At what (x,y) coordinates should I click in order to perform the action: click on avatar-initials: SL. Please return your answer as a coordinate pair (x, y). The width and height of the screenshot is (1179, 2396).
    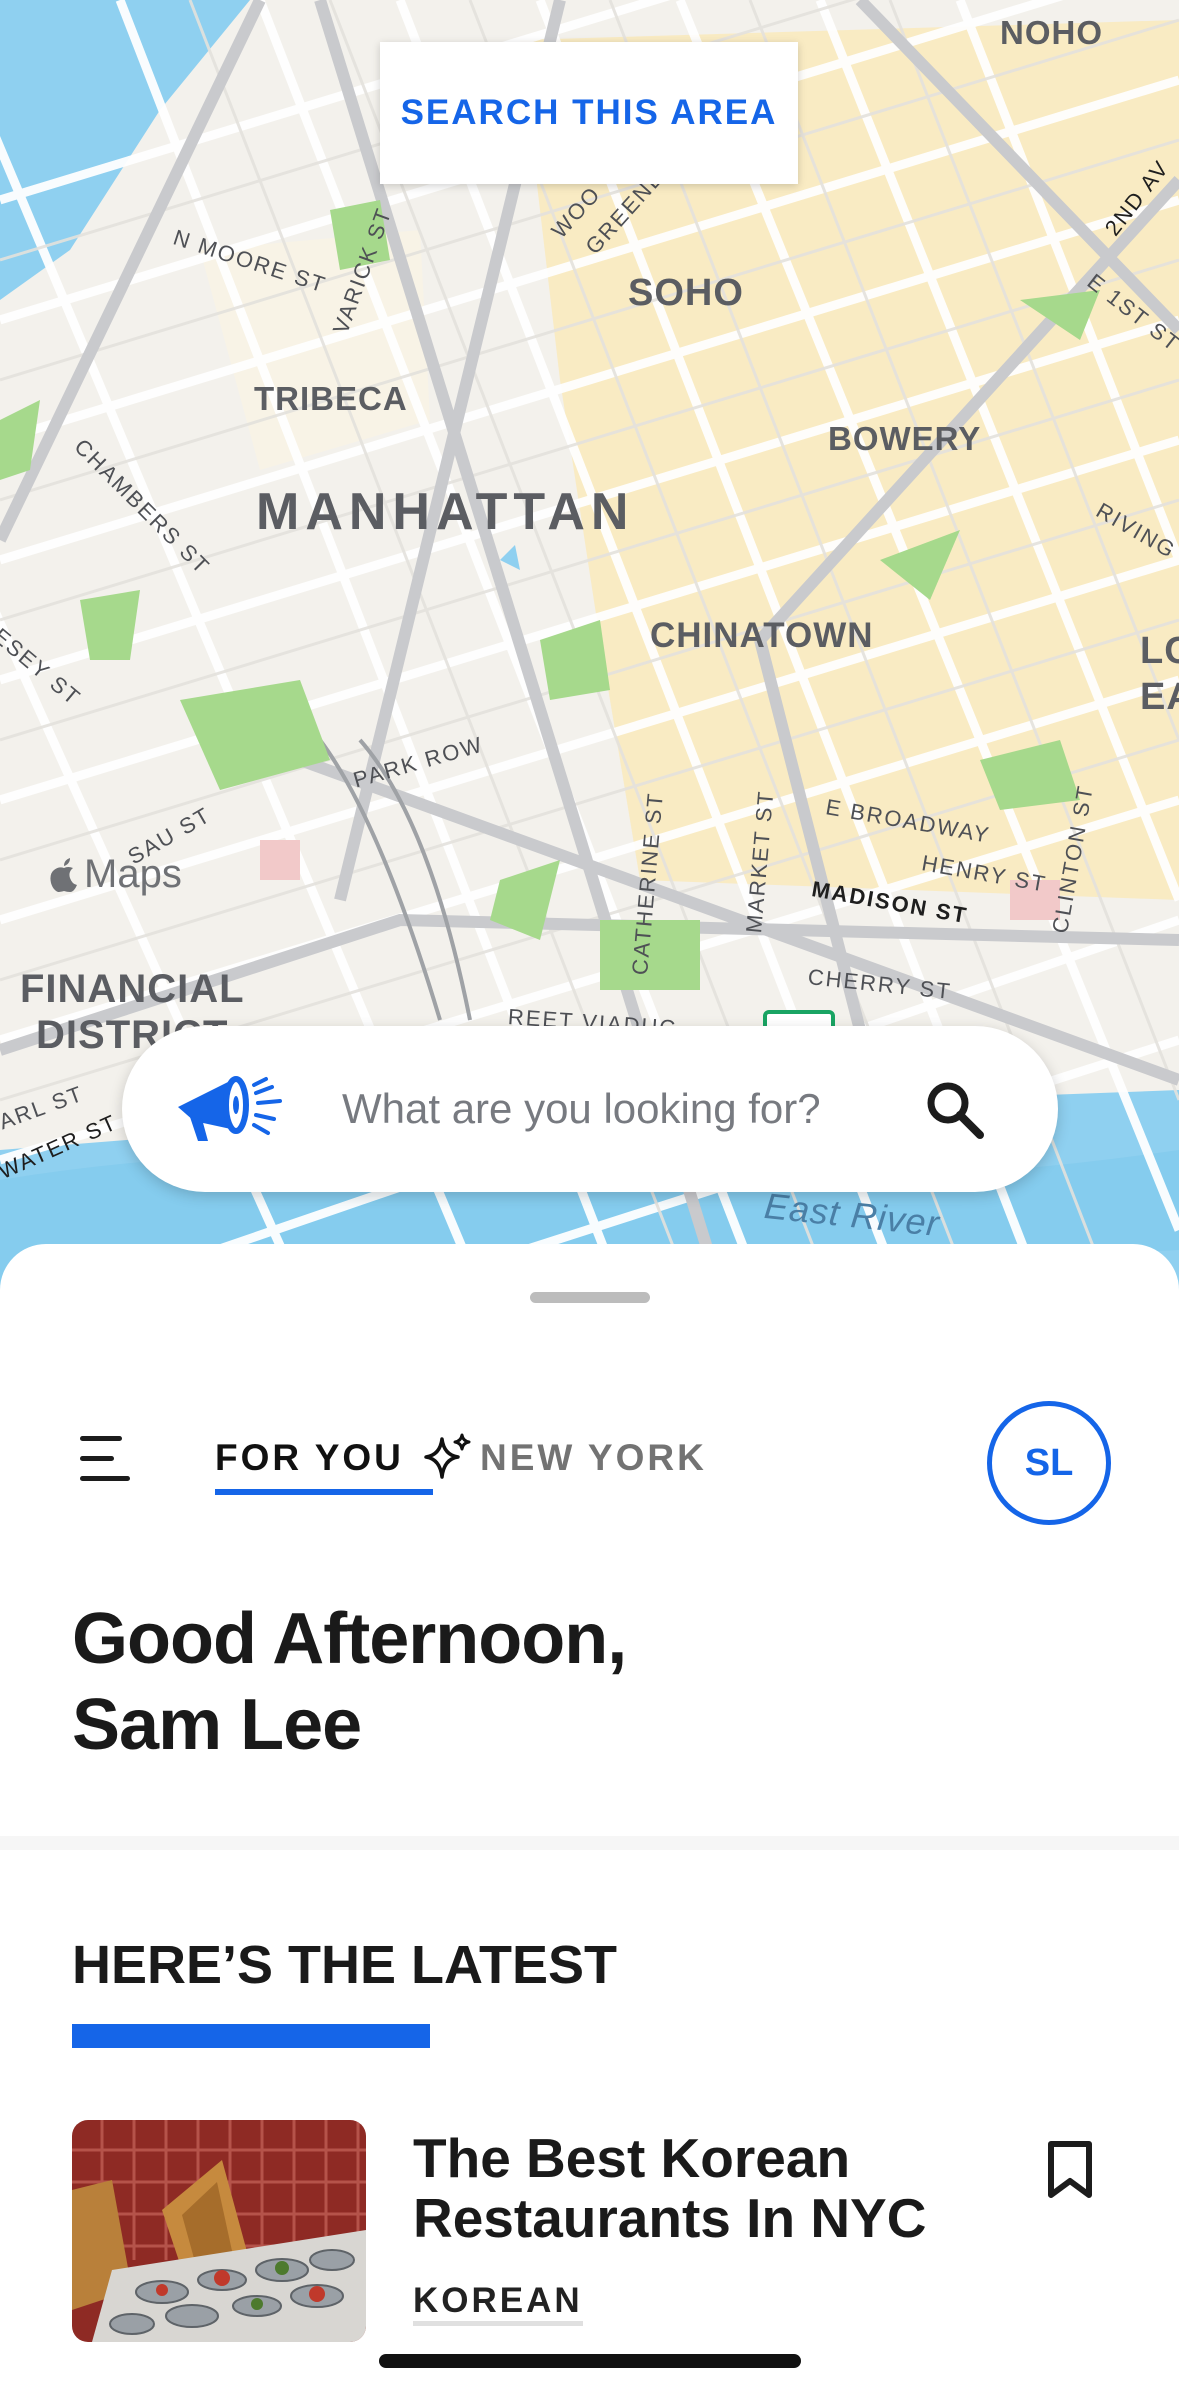
    Looking at the image, I should click on (1049, 1462).